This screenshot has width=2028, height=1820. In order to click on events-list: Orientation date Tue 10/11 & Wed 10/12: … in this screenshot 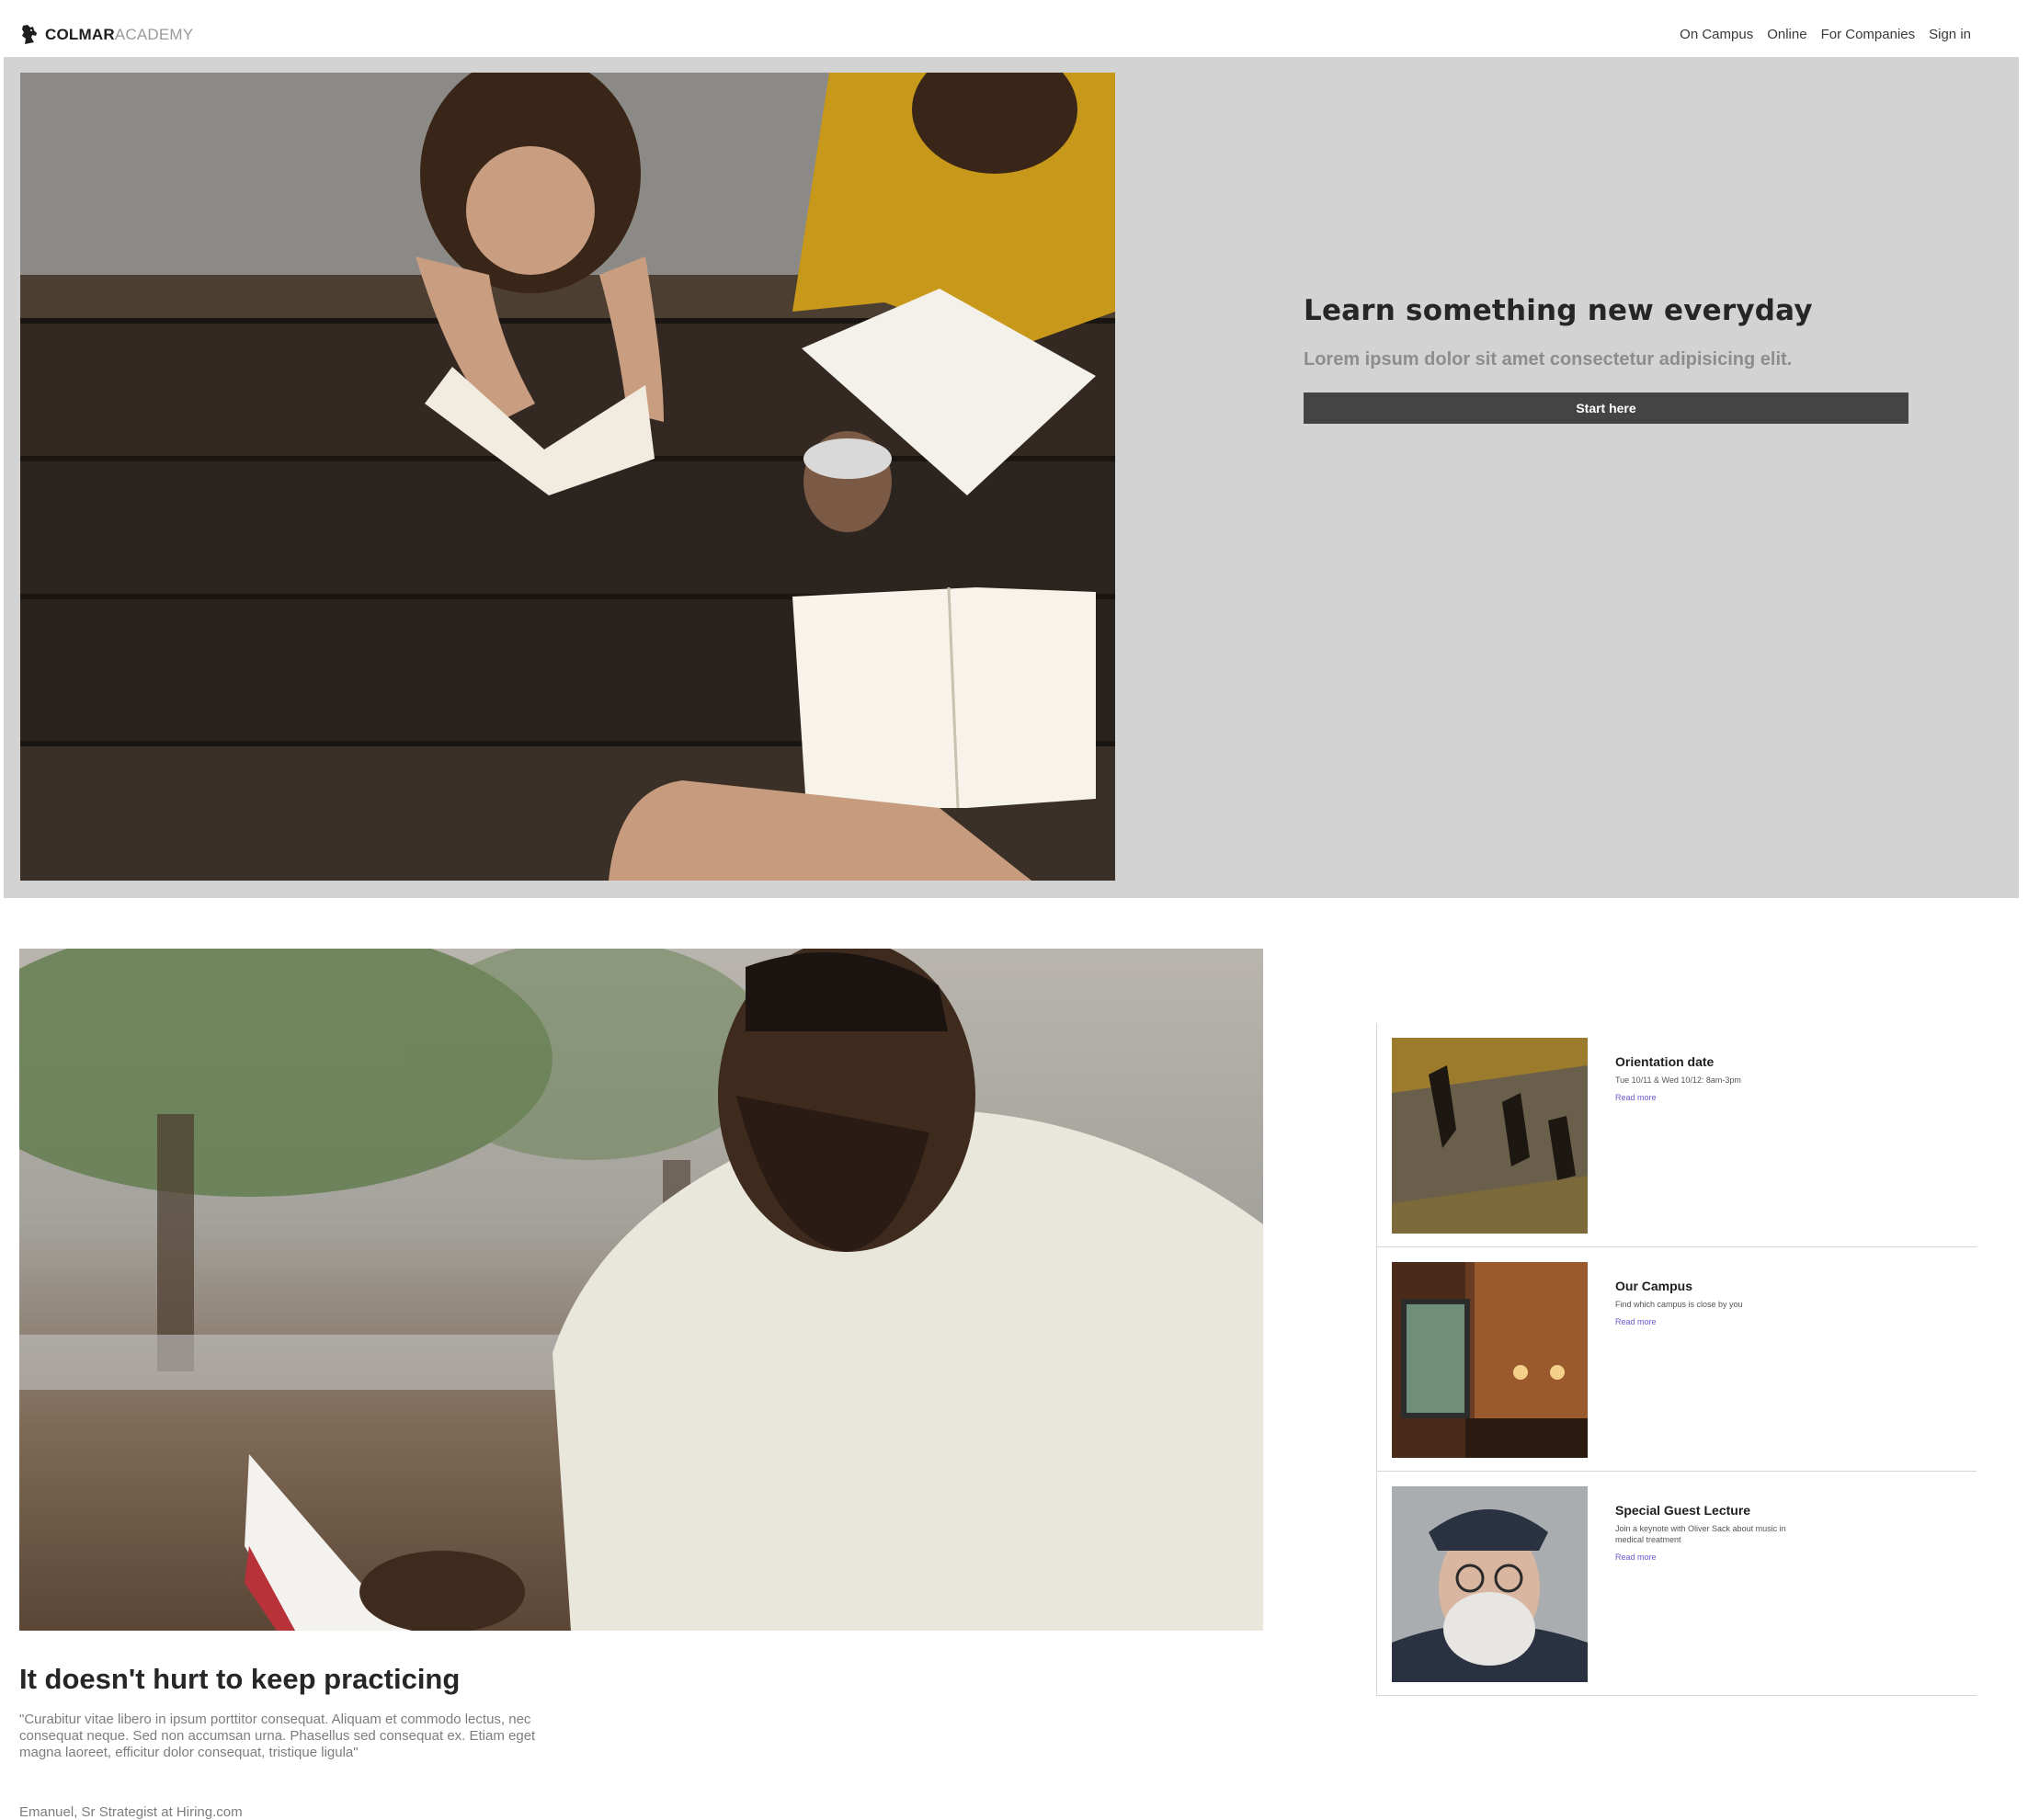, I will do `click(1676, 1359)`.